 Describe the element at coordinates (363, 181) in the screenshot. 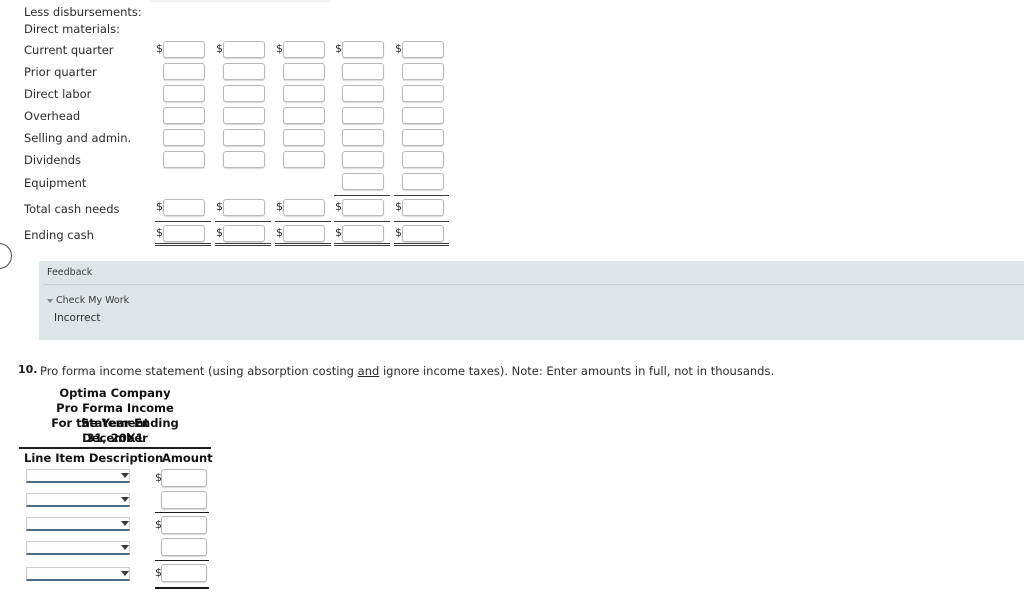

I see `input-equipment-q4` at that location.